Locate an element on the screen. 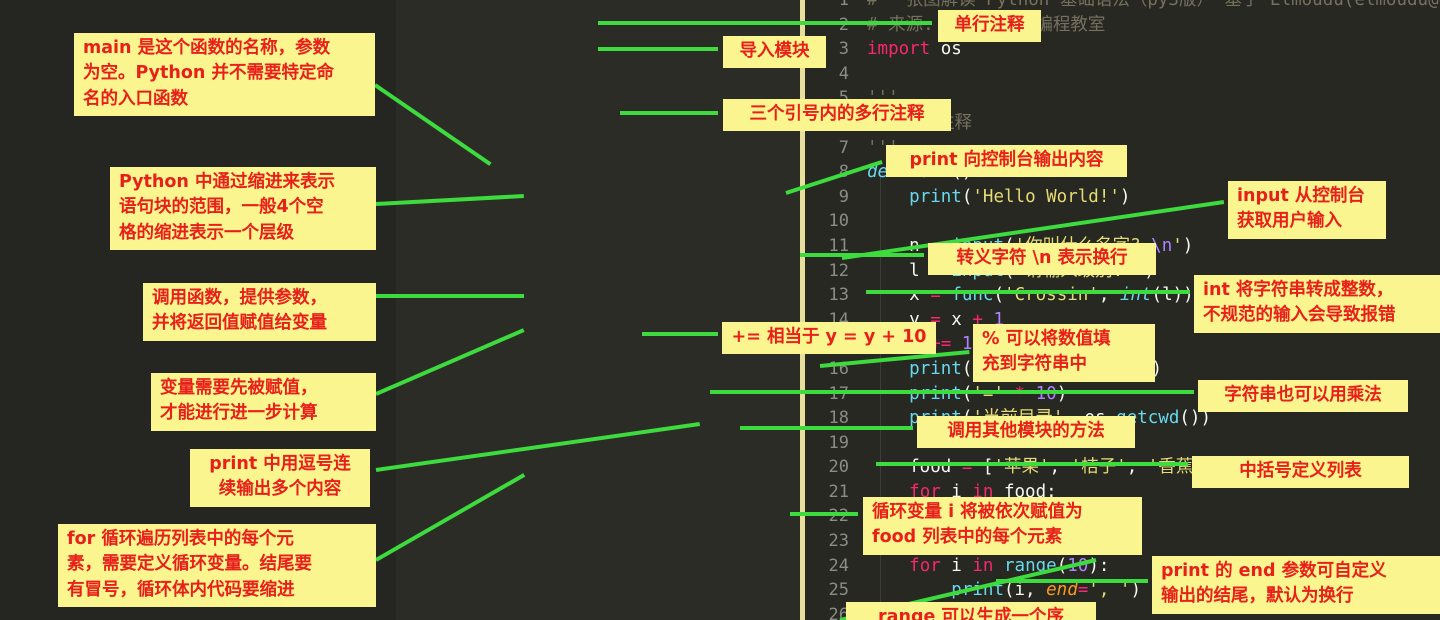 The height and width of the screenshot is (620, 1440). note-print-end: print 的 end 参数可自定义 输出的结尾，默认为换行 is located at coordinates (1296, 585).